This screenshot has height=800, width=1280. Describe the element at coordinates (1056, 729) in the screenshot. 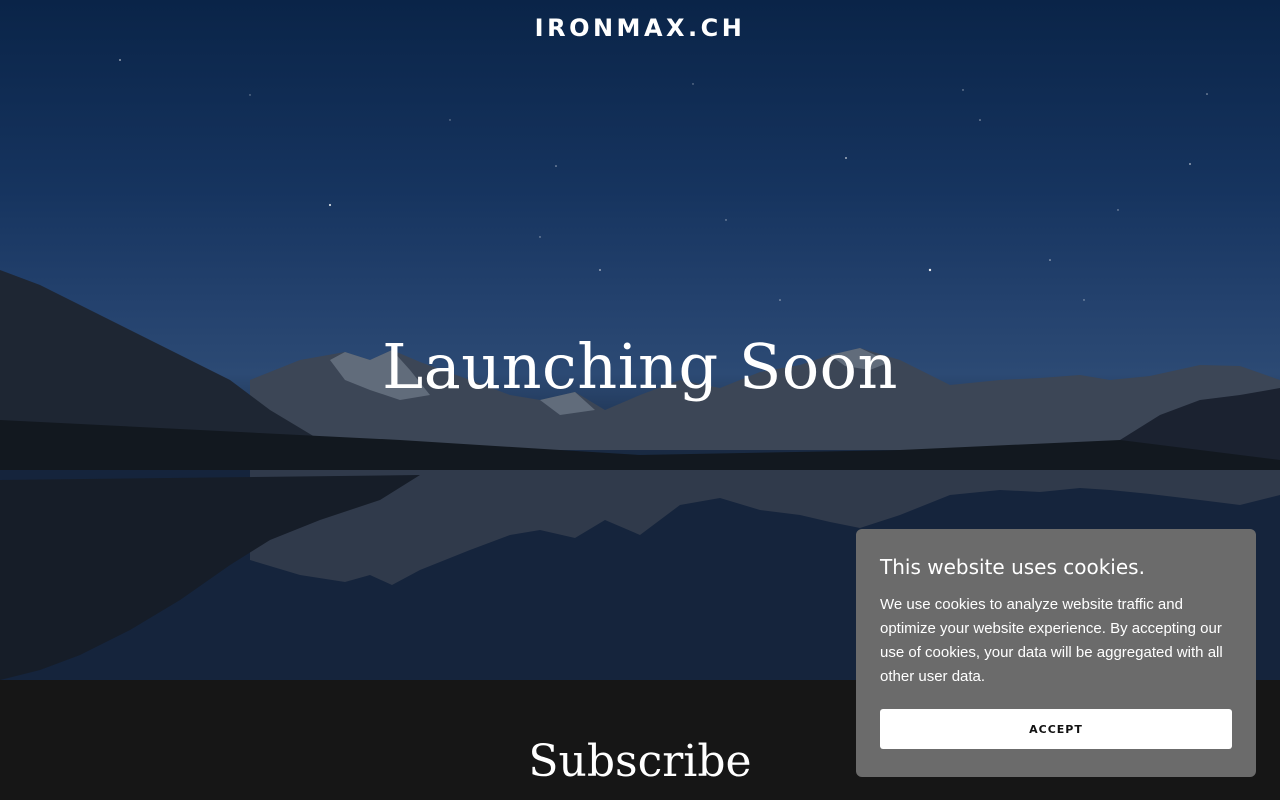

I see `accept-cookies-button: ACCEPT` at that location.